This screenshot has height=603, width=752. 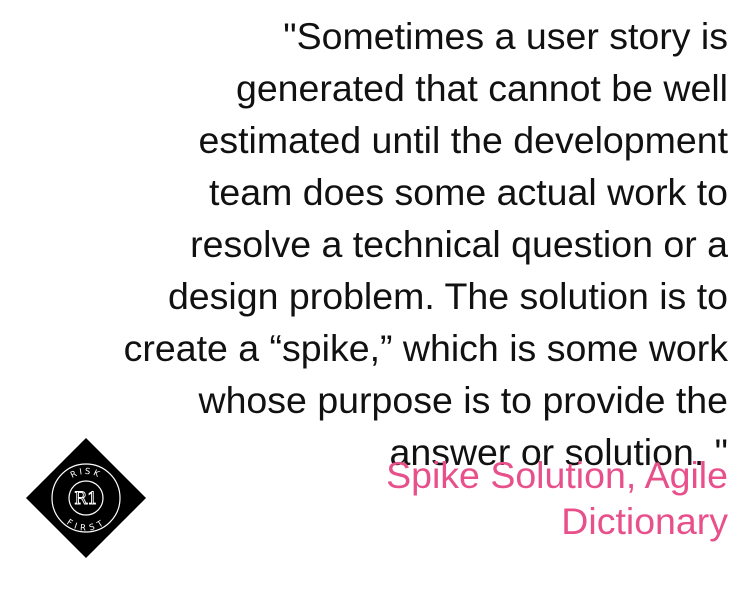 I want to click on attribution-line: Spike Solution, Agile, so click(x=557, y=475).